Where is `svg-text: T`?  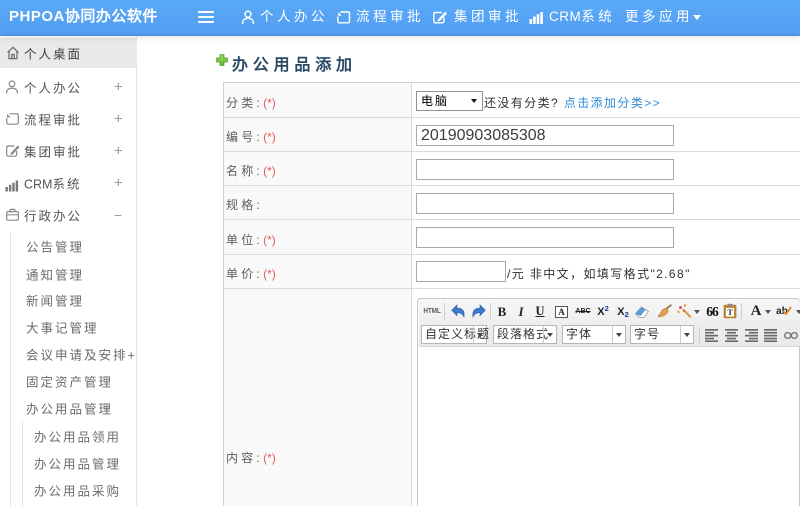 svg-text: T is located at coordinates (730, 312).